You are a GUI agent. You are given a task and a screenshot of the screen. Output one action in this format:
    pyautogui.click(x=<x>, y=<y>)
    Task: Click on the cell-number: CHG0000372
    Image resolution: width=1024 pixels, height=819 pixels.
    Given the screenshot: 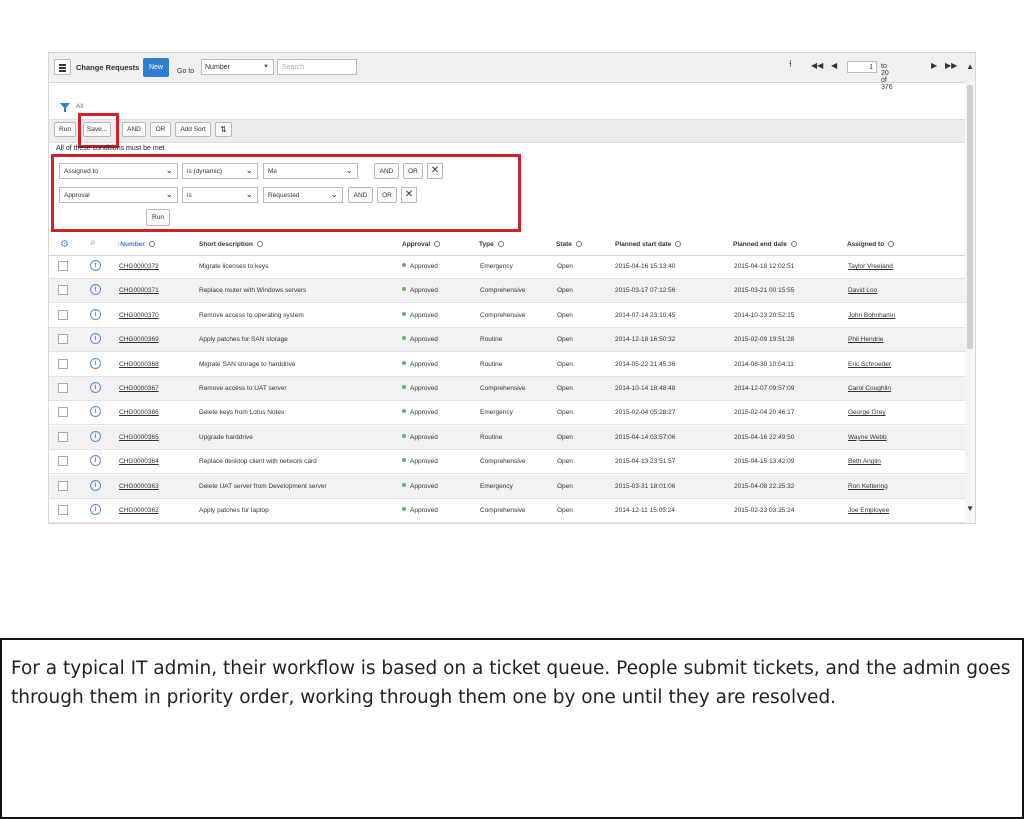 What is the action you would take?
    pyautogui.click(x=139, y=266)
    